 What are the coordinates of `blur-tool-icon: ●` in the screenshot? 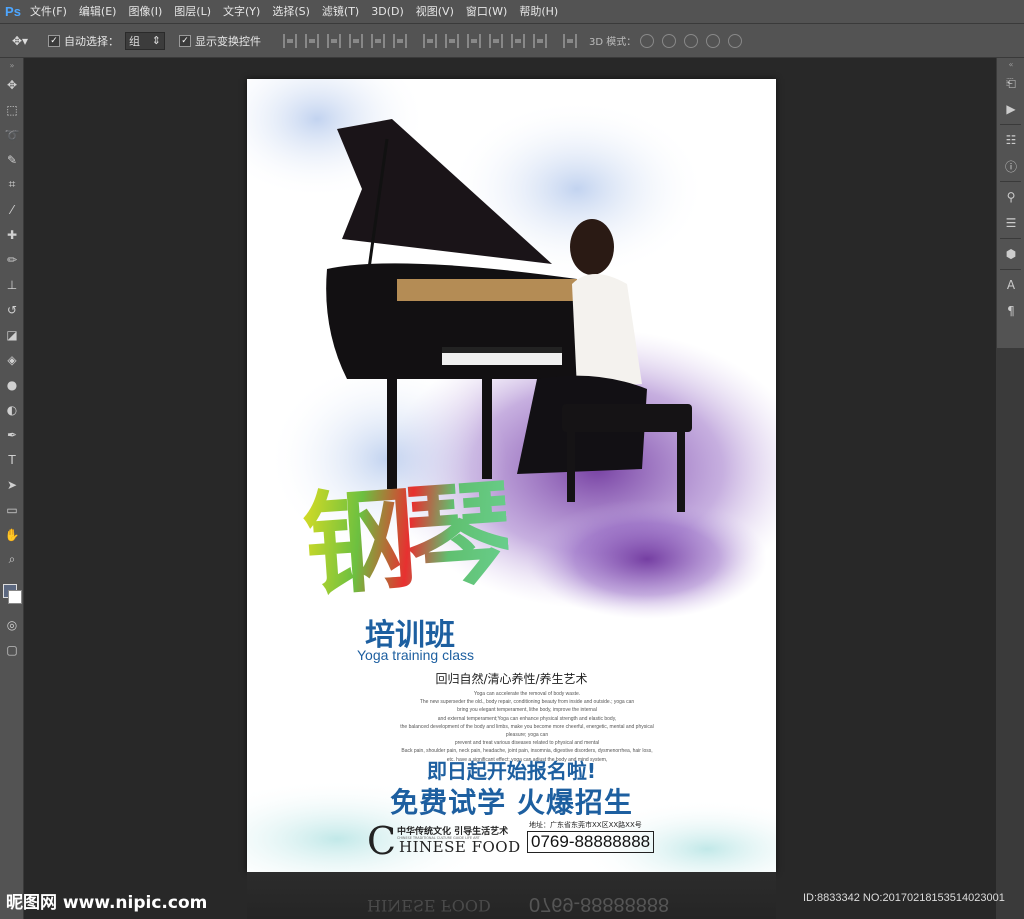 It's located at (12, 384).